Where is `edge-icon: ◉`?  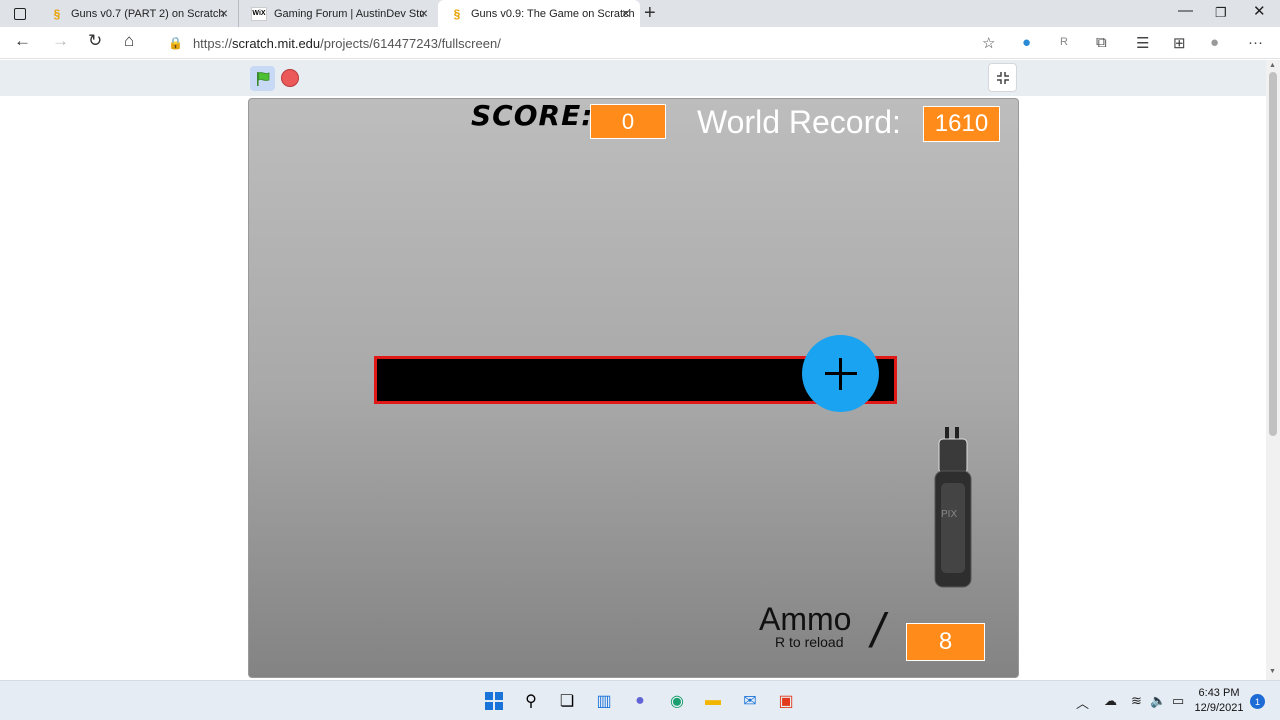 edge-icon: ◉ is located at coordinates (677, 701).